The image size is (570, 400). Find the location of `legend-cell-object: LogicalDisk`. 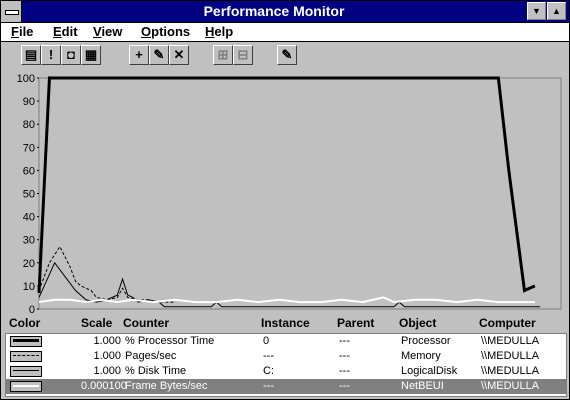

legend-cell-object: LogicalDisk is located at coordinates (429, 371).